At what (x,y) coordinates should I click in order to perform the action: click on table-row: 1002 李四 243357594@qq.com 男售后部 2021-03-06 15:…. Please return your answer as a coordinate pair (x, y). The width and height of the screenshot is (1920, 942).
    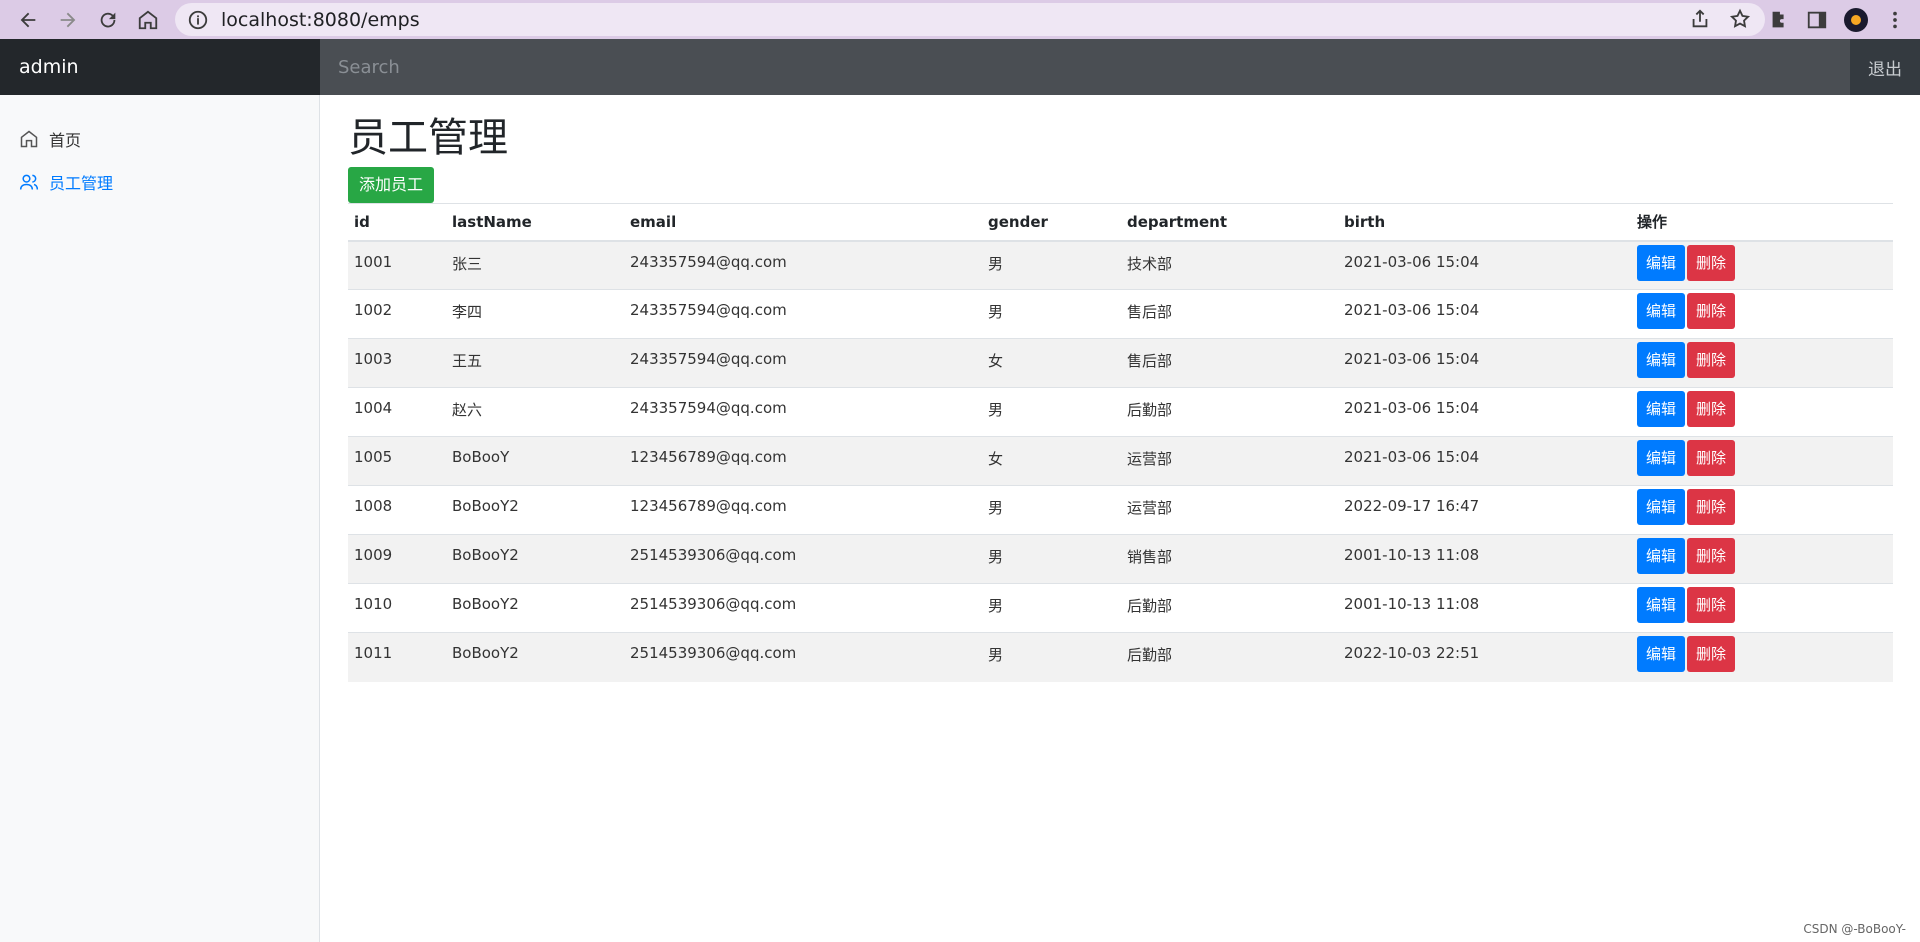
    Looking at the image, I should click on (1120, 314).